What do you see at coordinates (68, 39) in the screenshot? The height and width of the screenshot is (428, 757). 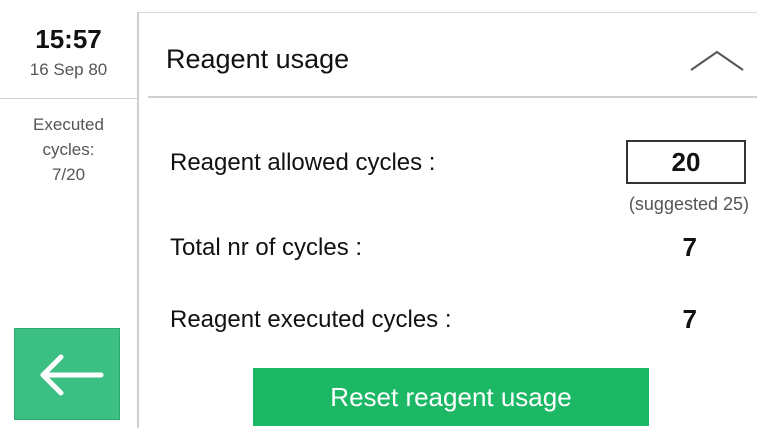 I see `clock-time: 15:57` at bounding box center [68, 39].